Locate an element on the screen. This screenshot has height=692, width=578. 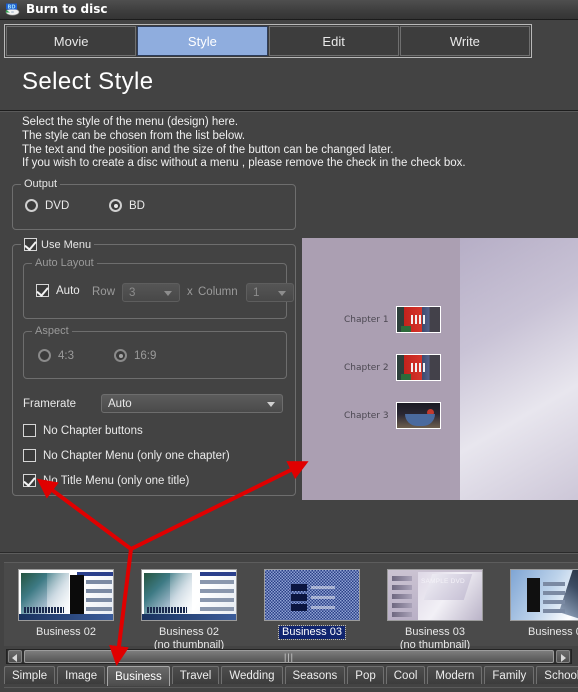
checkbox-no-chapter-menu-row: No Chapter Menu (only one chapter) is located at coordinates (126, 455).